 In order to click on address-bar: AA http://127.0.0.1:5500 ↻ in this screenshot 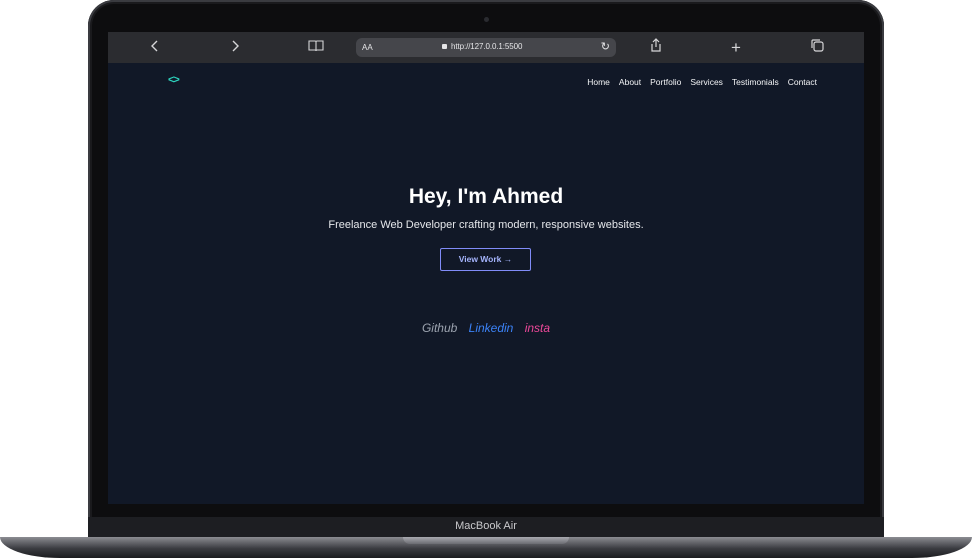, I will do `click(486, 47)`.